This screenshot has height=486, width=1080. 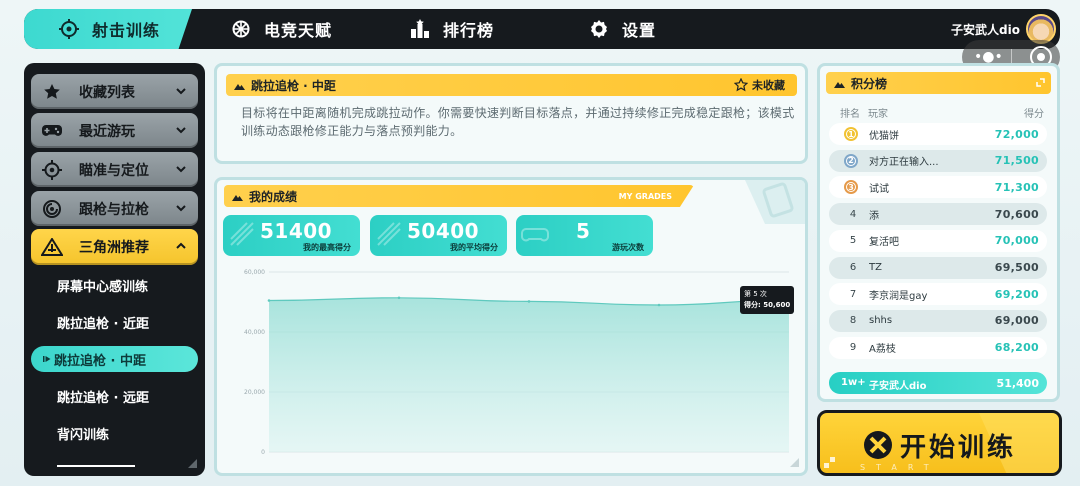 What do you see at coordinates (755, 294) in the screenshot?
I see `tooltip-attempt: 第 5 次` at bounding box center [755, 294].